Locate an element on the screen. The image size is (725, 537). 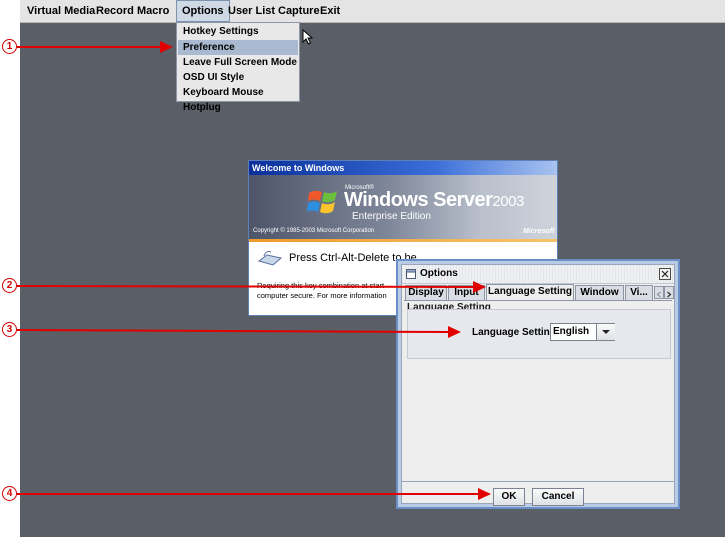
callout-4: 4 is located at coordinates (9, 493).